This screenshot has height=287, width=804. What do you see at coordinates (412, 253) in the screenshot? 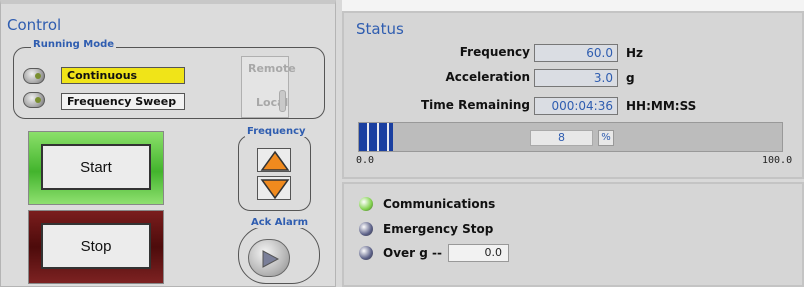
I see `over-g-label: Over g --` at bounding box center [412, 253].